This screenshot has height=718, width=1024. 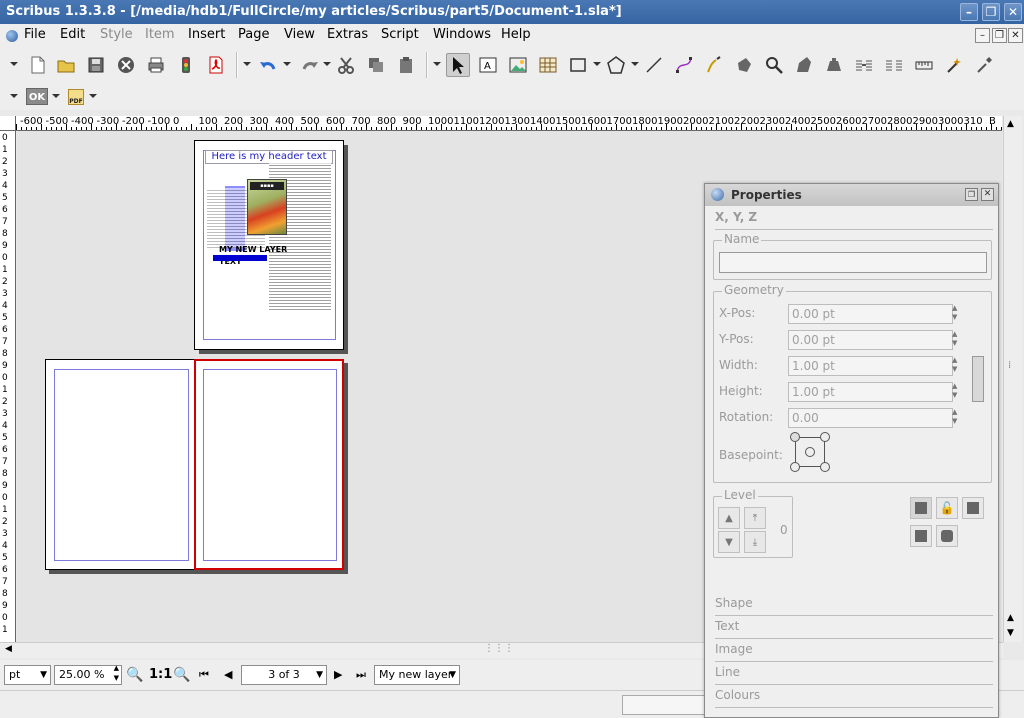 I want to click on rotate-item-icon, so click(x=744, y=65).